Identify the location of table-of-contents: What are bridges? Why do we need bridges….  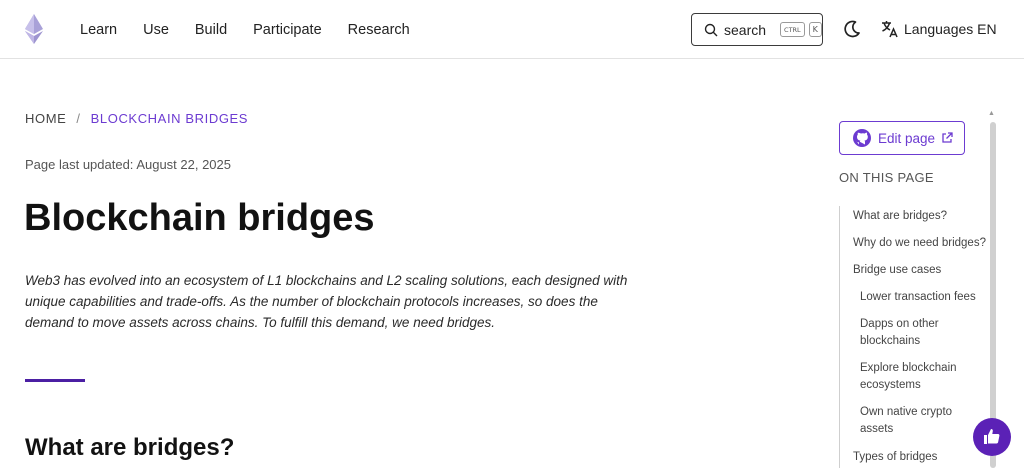
(916, 337).